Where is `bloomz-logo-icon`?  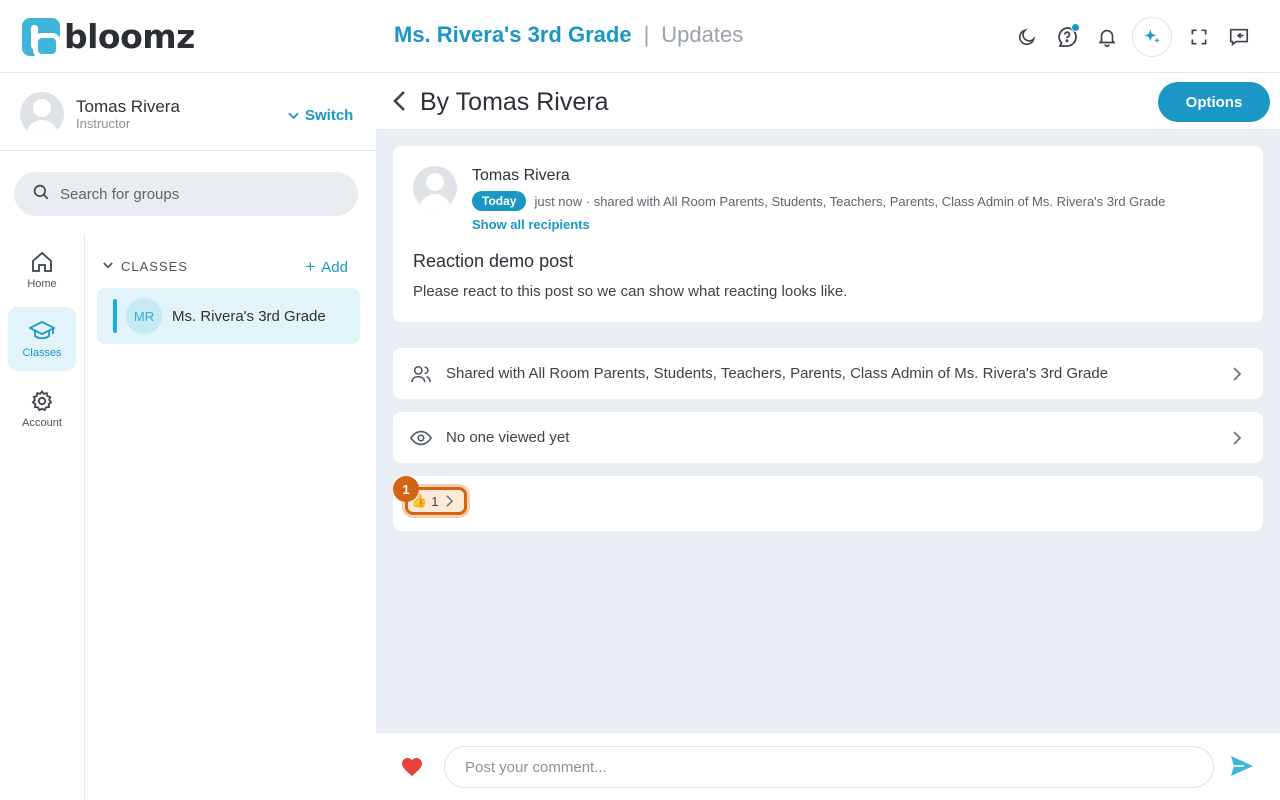 bloomz-logo-icon is located at coordinates (41, 38).